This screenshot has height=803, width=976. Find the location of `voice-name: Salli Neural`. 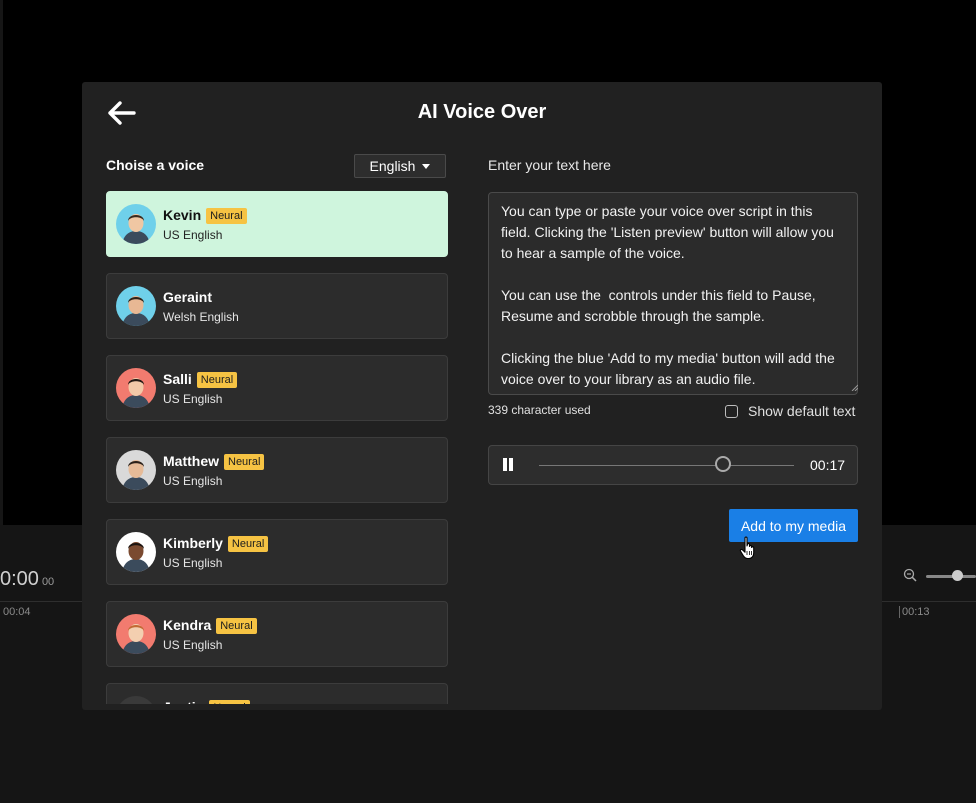

voice-name: Salli Neural is located at coordinates (200, 379).